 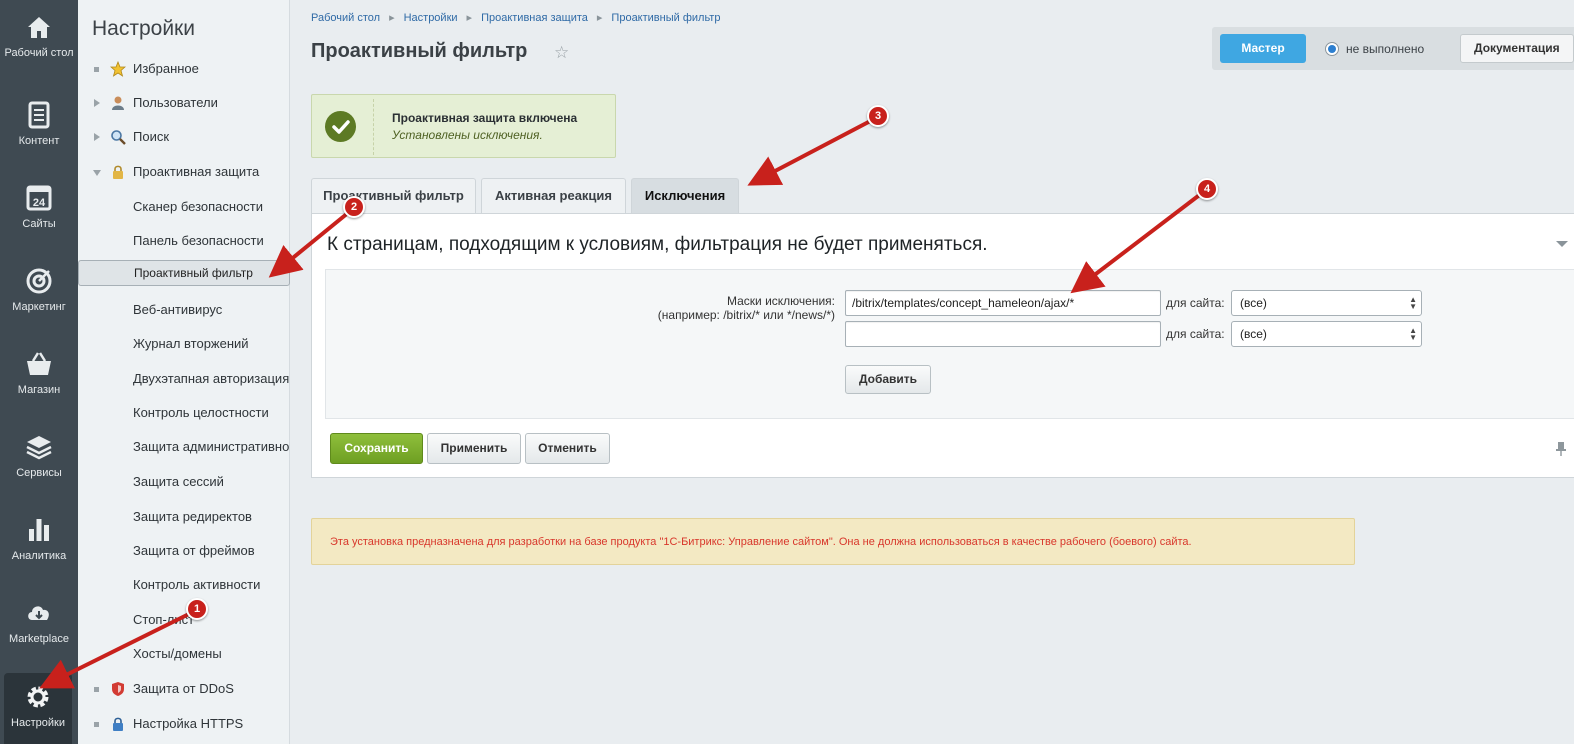 I want to click on calendar-day: 24, so click(x=39, y=203).